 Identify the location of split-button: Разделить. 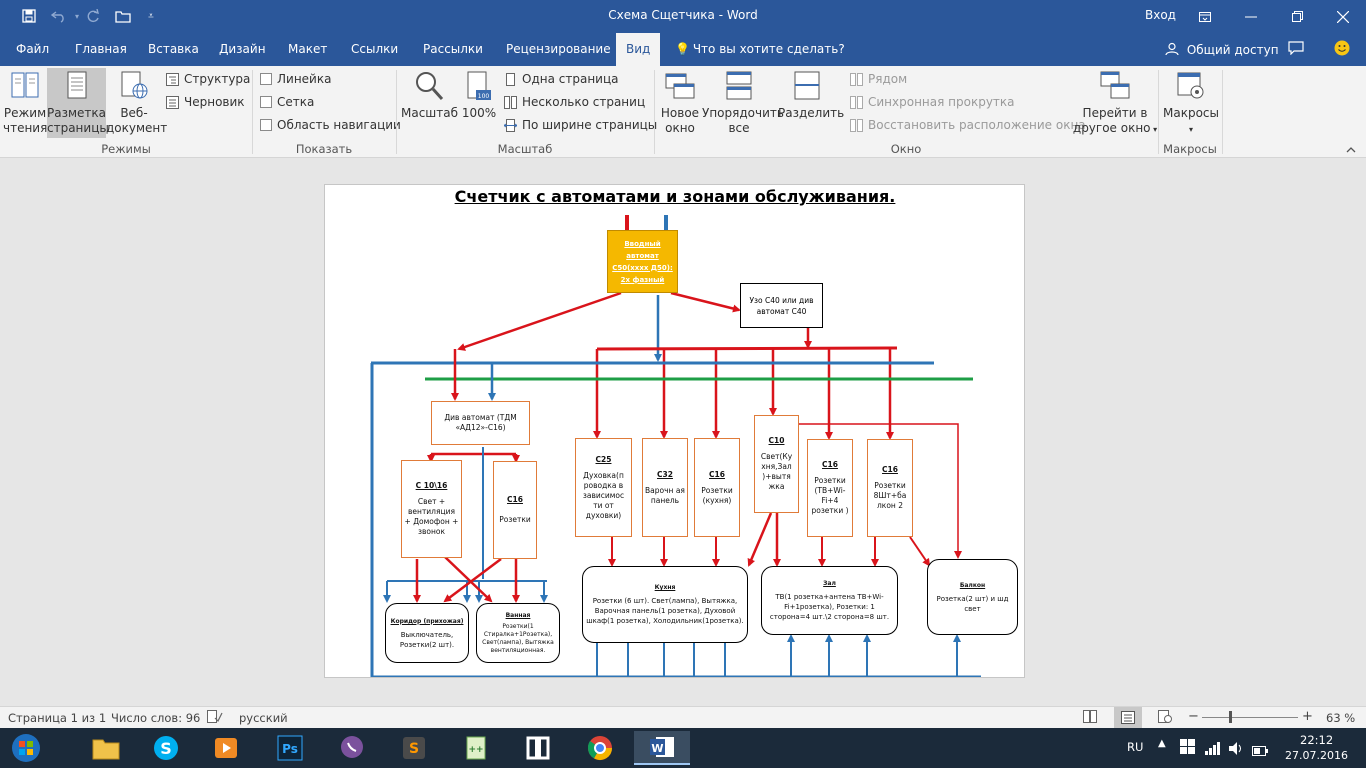
(811, 95).